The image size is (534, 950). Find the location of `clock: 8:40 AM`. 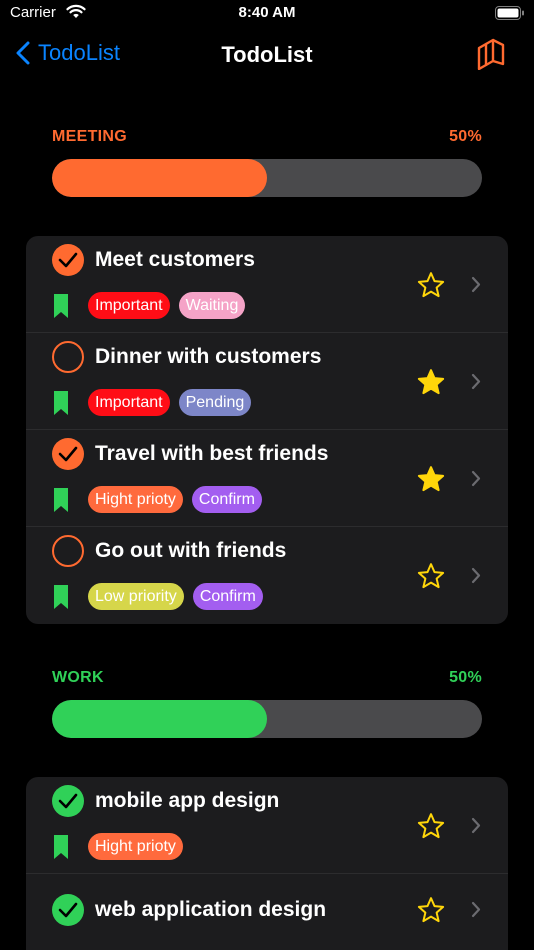

clock: 8:40 AM is located at coordinates (267, 12).